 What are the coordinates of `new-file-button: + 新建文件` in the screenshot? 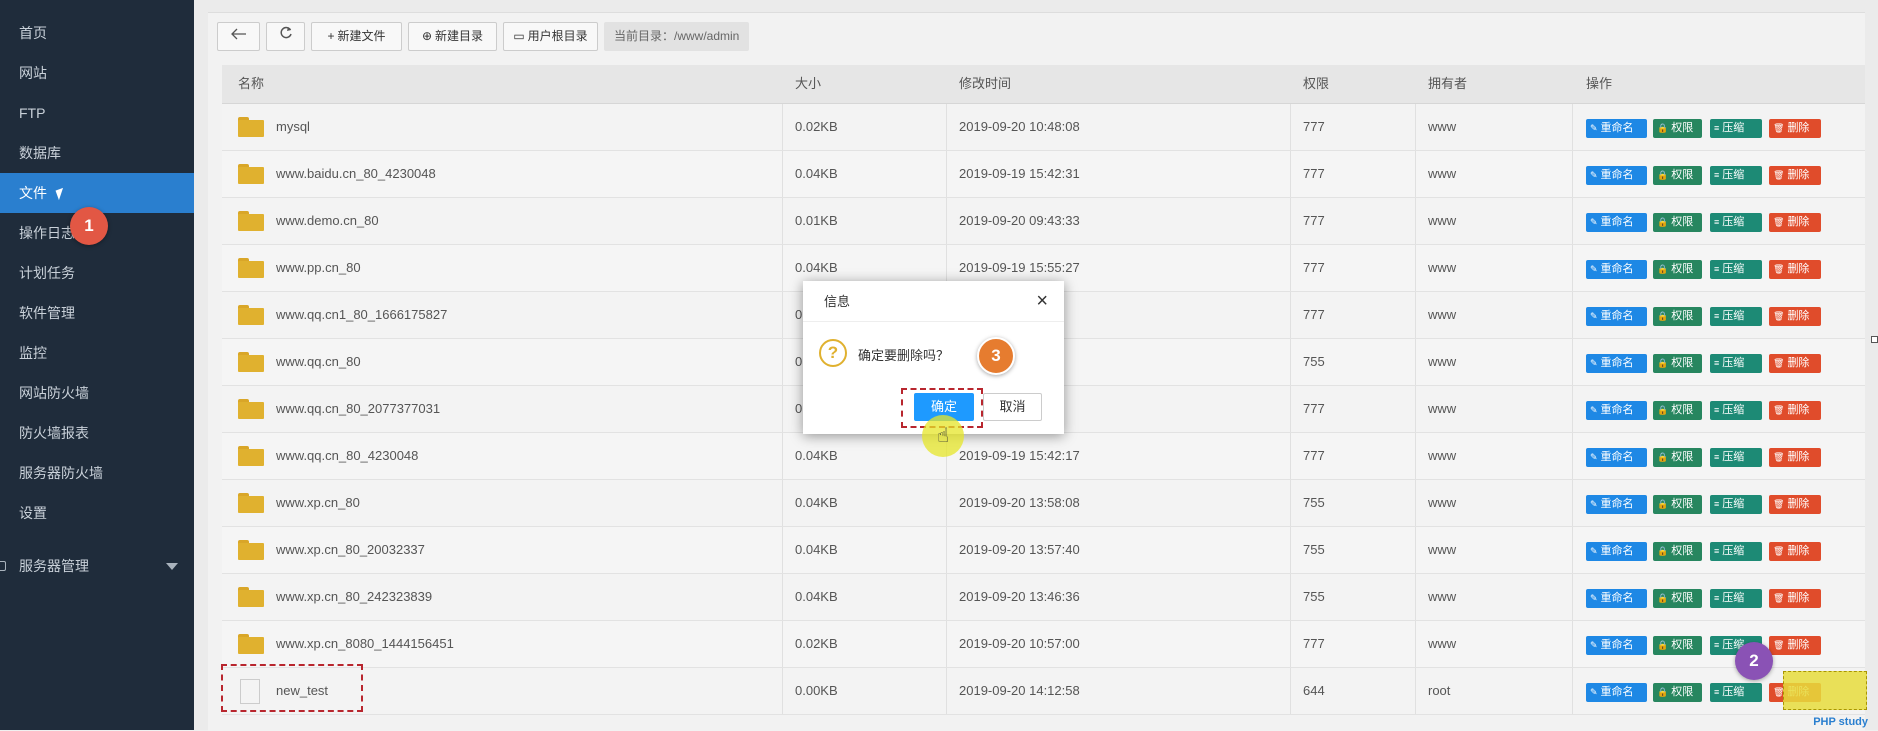 It's located at (356, 36).